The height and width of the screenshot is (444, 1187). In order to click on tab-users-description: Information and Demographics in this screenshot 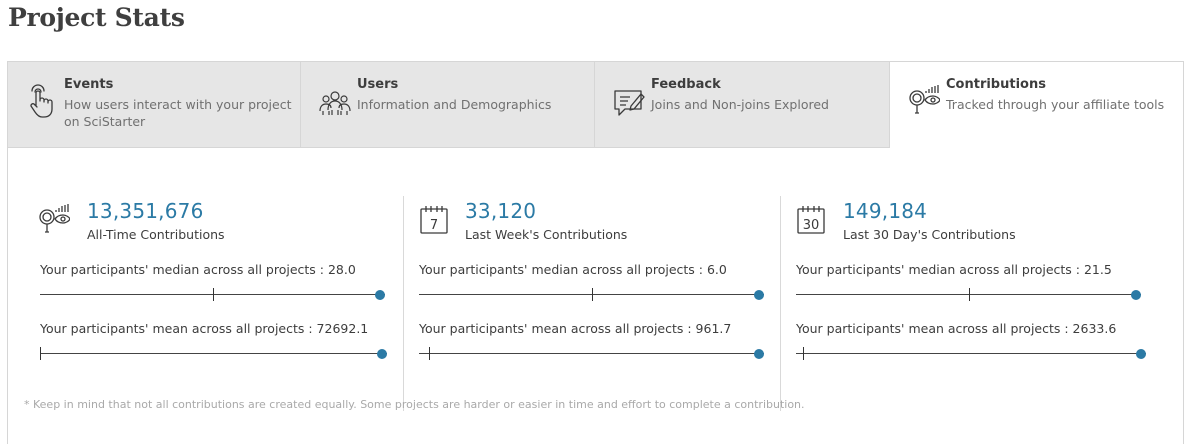, I will do `click(454, 104)`.